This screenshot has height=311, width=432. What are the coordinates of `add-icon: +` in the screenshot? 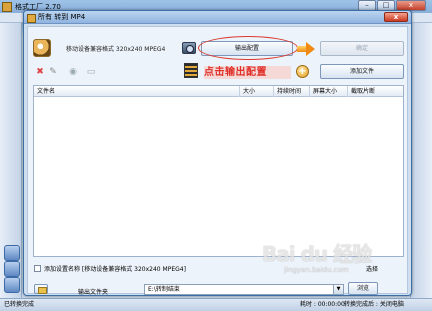 It's located at (302, 71).